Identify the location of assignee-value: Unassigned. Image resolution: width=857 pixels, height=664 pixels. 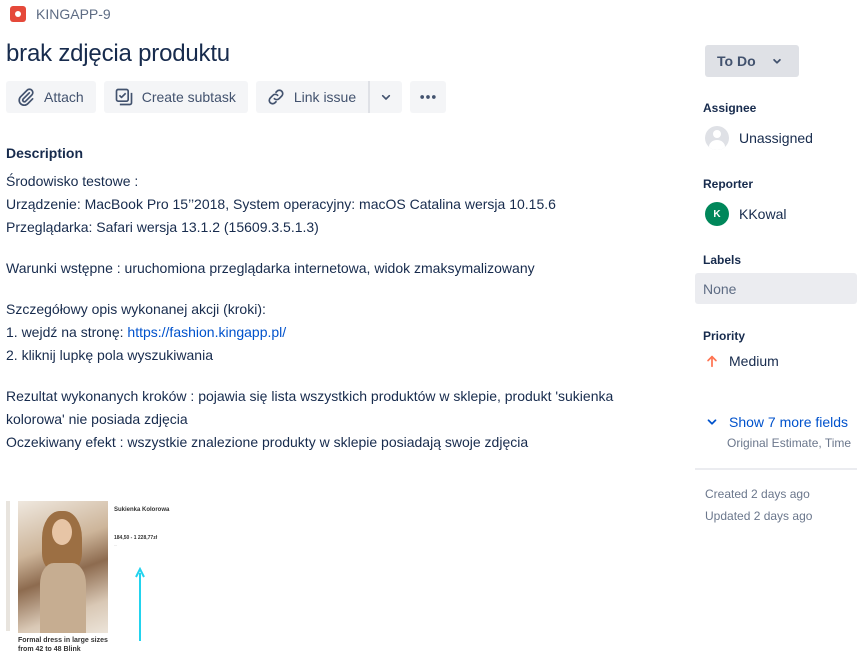
(776, 138).